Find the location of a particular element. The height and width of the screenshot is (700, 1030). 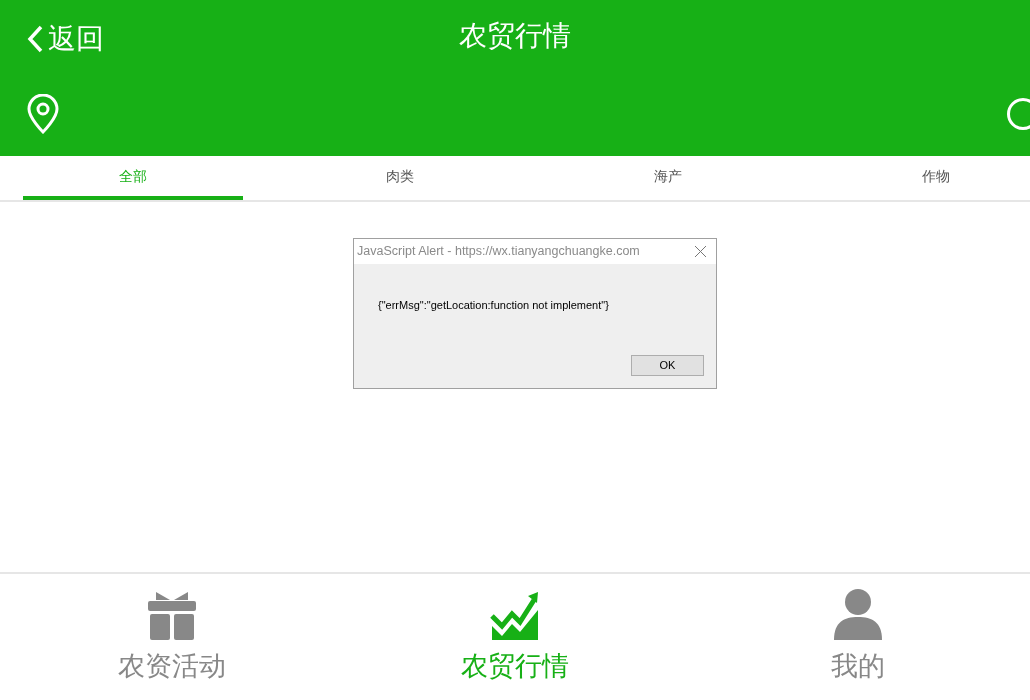

nav-item: 我的 is located at coordinates (858, 637).